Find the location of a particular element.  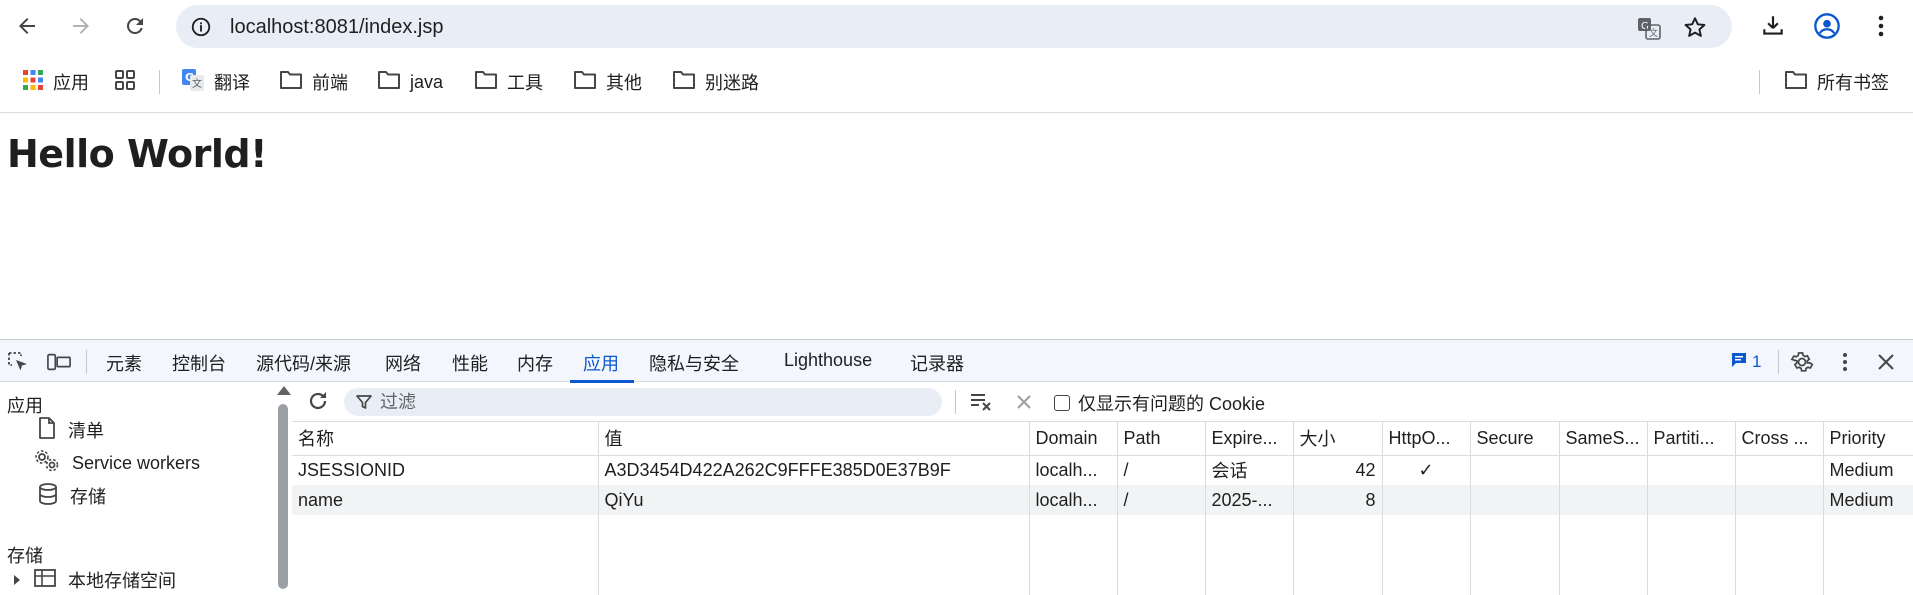

tab-memory: 内存 is located at coordinates (535, 363).